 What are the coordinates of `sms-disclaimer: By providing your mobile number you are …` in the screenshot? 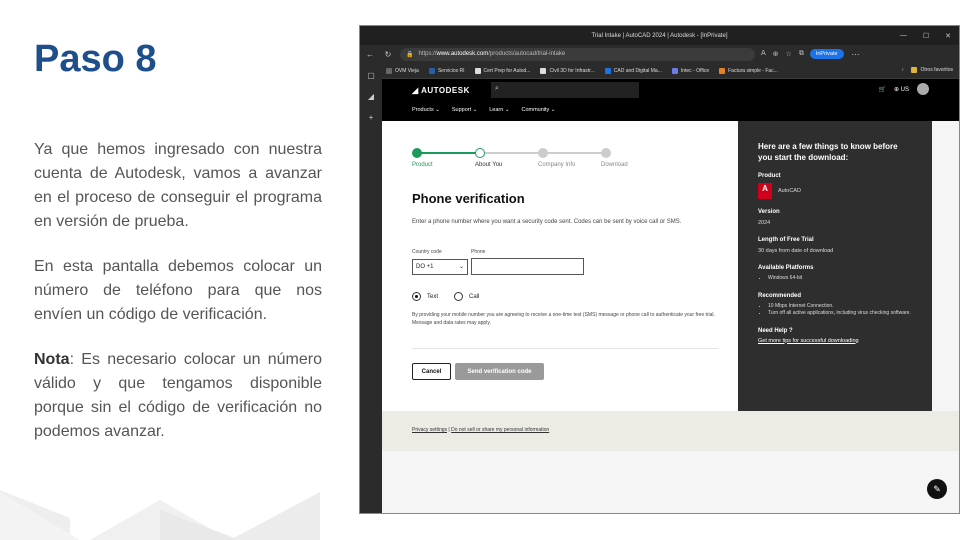 It's located at (563, 319).